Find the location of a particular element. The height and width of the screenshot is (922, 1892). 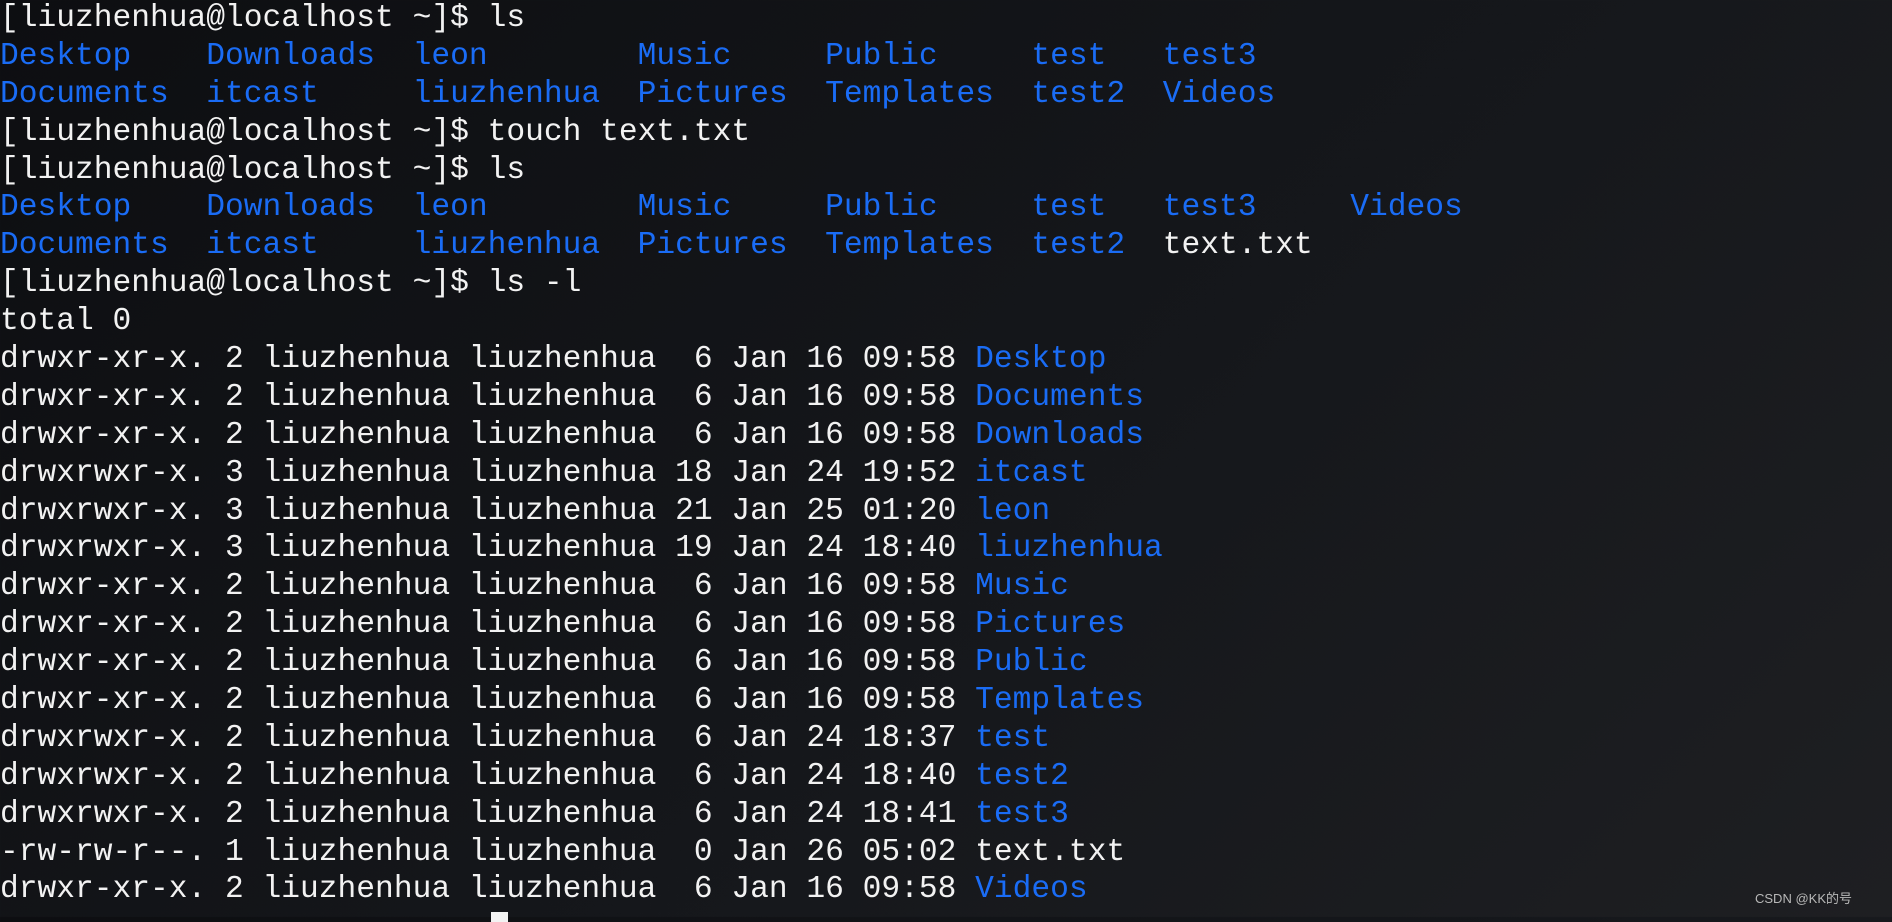

watermark: CSDN @KK的号 is located at coordinates (1803, 898).